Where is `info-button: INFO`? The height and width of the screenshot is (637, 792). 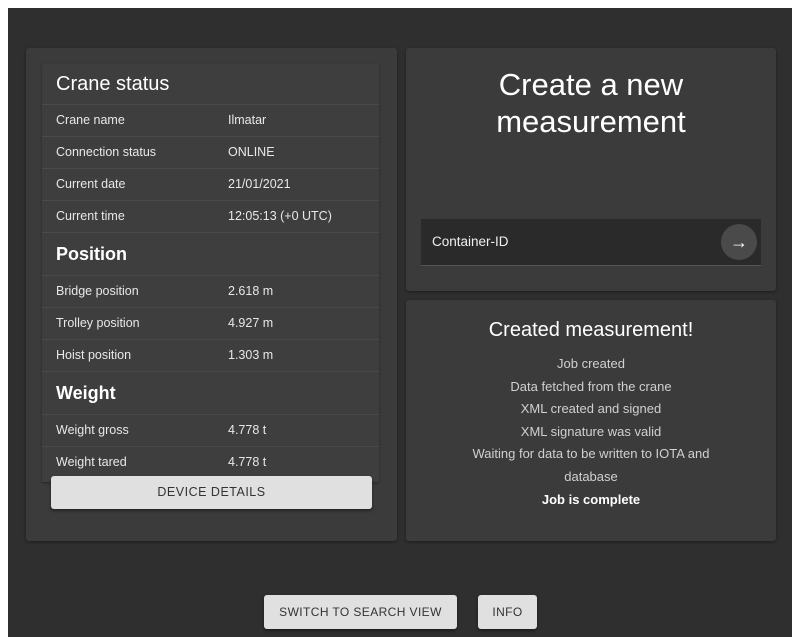 info-button: INFO is located at coordinates (507, 612).